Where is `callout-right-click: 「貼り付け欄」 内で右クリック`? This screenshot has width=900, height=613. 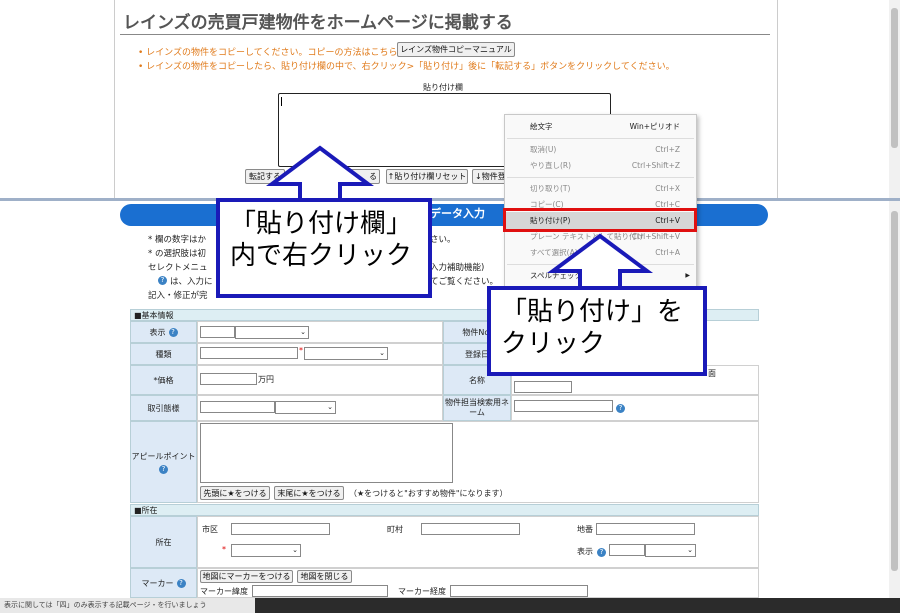 callout-right-click: 「貼り付け欄」 内で右クリック is located at coordinates (324, 248).